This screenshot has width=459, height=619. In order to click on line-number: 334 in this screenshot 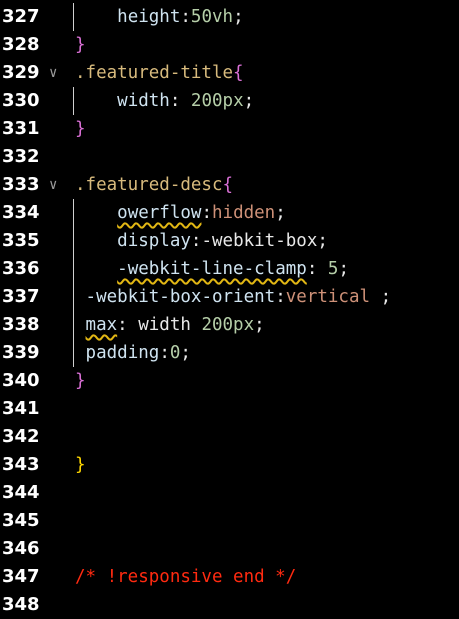, I will do `click(21, 212)`.